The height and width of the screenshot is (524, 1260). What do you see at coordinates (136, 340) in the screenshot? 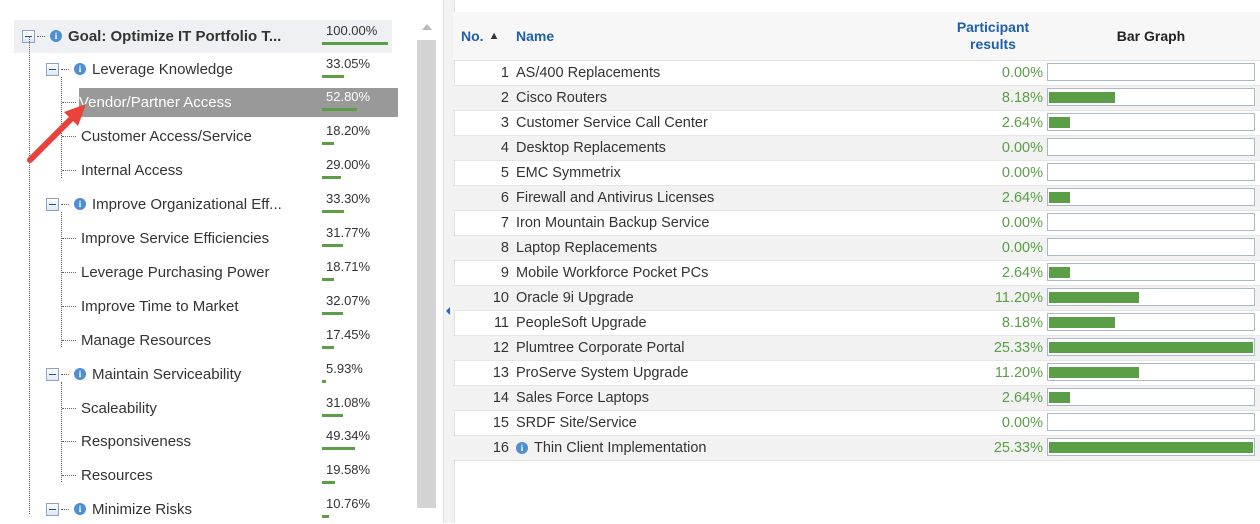
I see `tree-node-objective: Manage Resources` at bounding box center [136, 340].